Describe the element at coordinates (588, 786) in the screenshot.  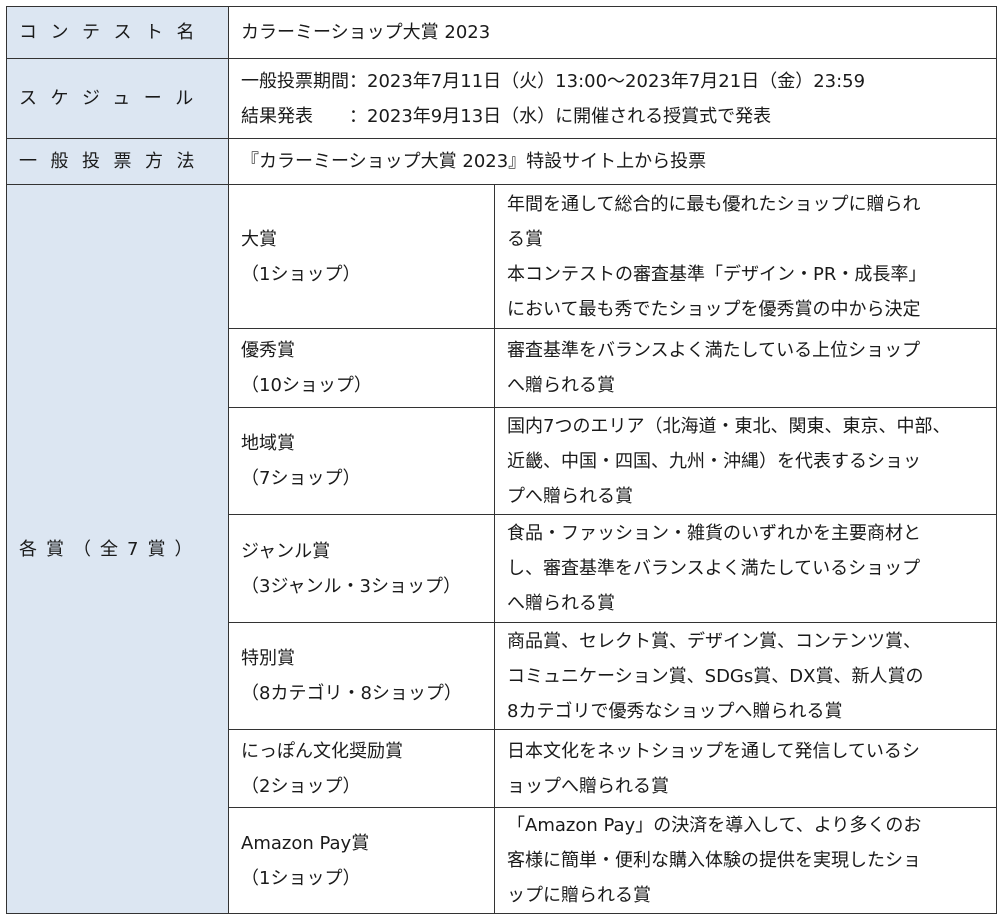
I see `award-description-line: ョップへ贈られる賞` at that location.